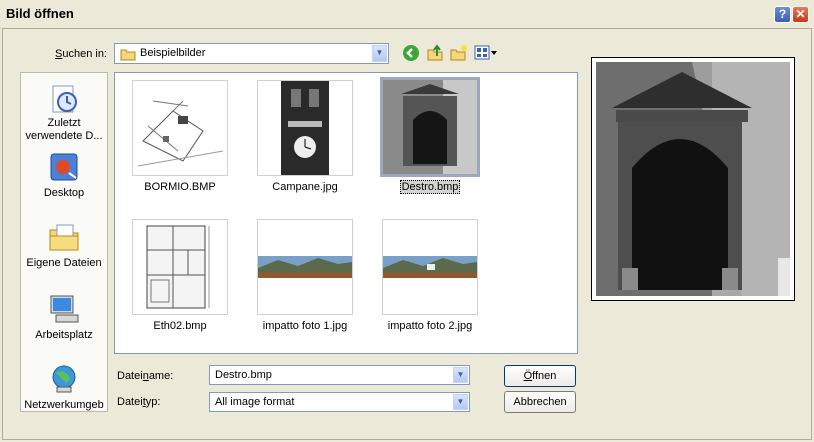 This screenshot has width=814, height=442. What do you see at coordinates (305, 187) in the screenshot?
I see `file-name: Campane.jpg` at bounding box center [305, 187].